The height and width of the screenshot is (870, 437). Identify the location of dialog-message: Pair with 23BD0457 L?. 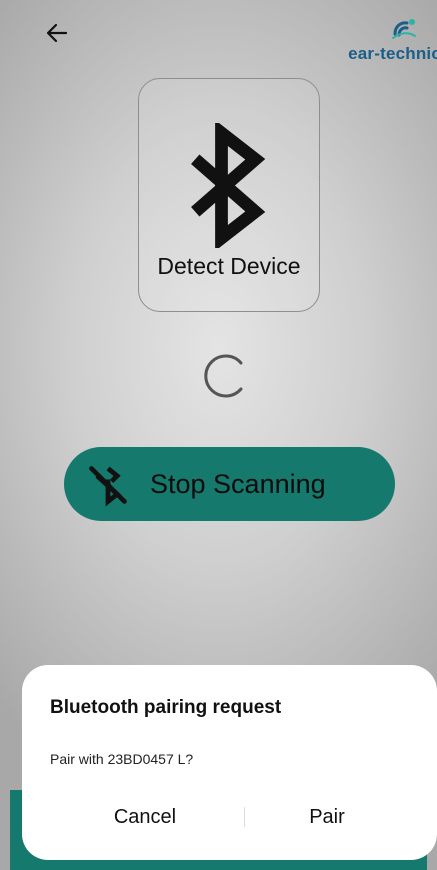
(122, 759).